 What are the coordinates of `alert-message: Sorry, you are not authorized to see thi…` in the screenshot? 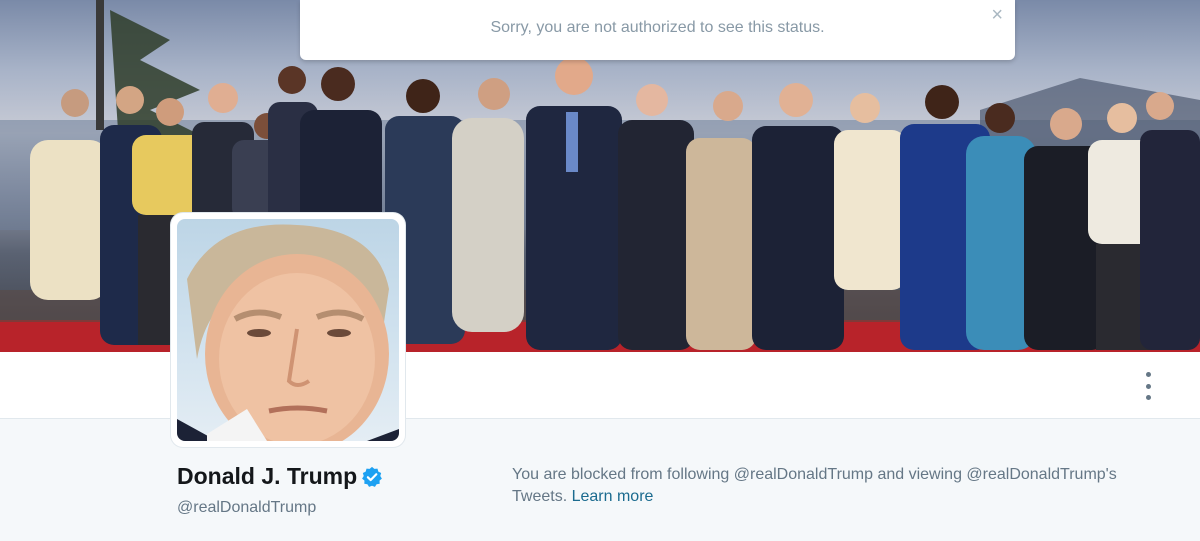 It's located at (657, 27).